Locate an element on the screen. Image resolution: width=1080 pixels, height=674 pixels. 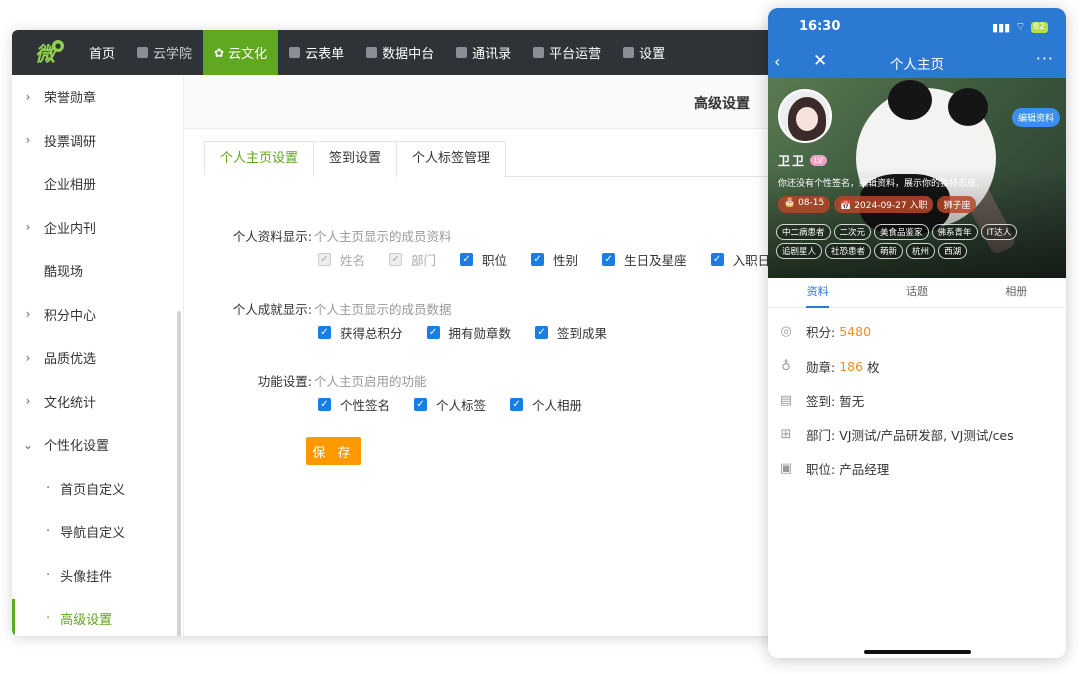
grid-icon is located at coordinates (539, 52).